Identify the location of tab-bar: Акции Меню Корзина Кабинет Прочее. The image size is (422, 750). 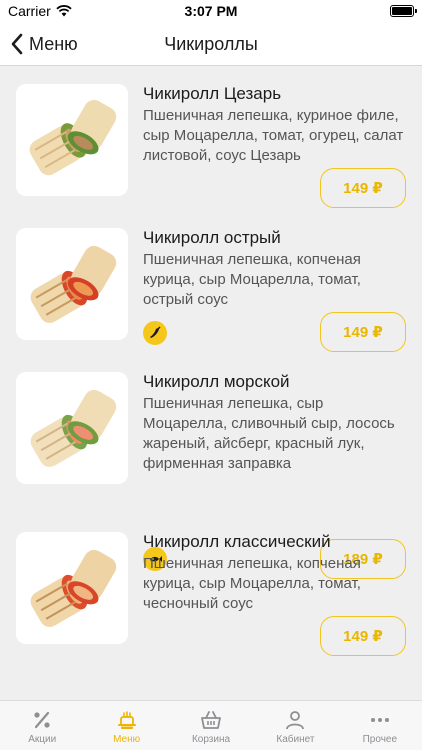
(211, 725).